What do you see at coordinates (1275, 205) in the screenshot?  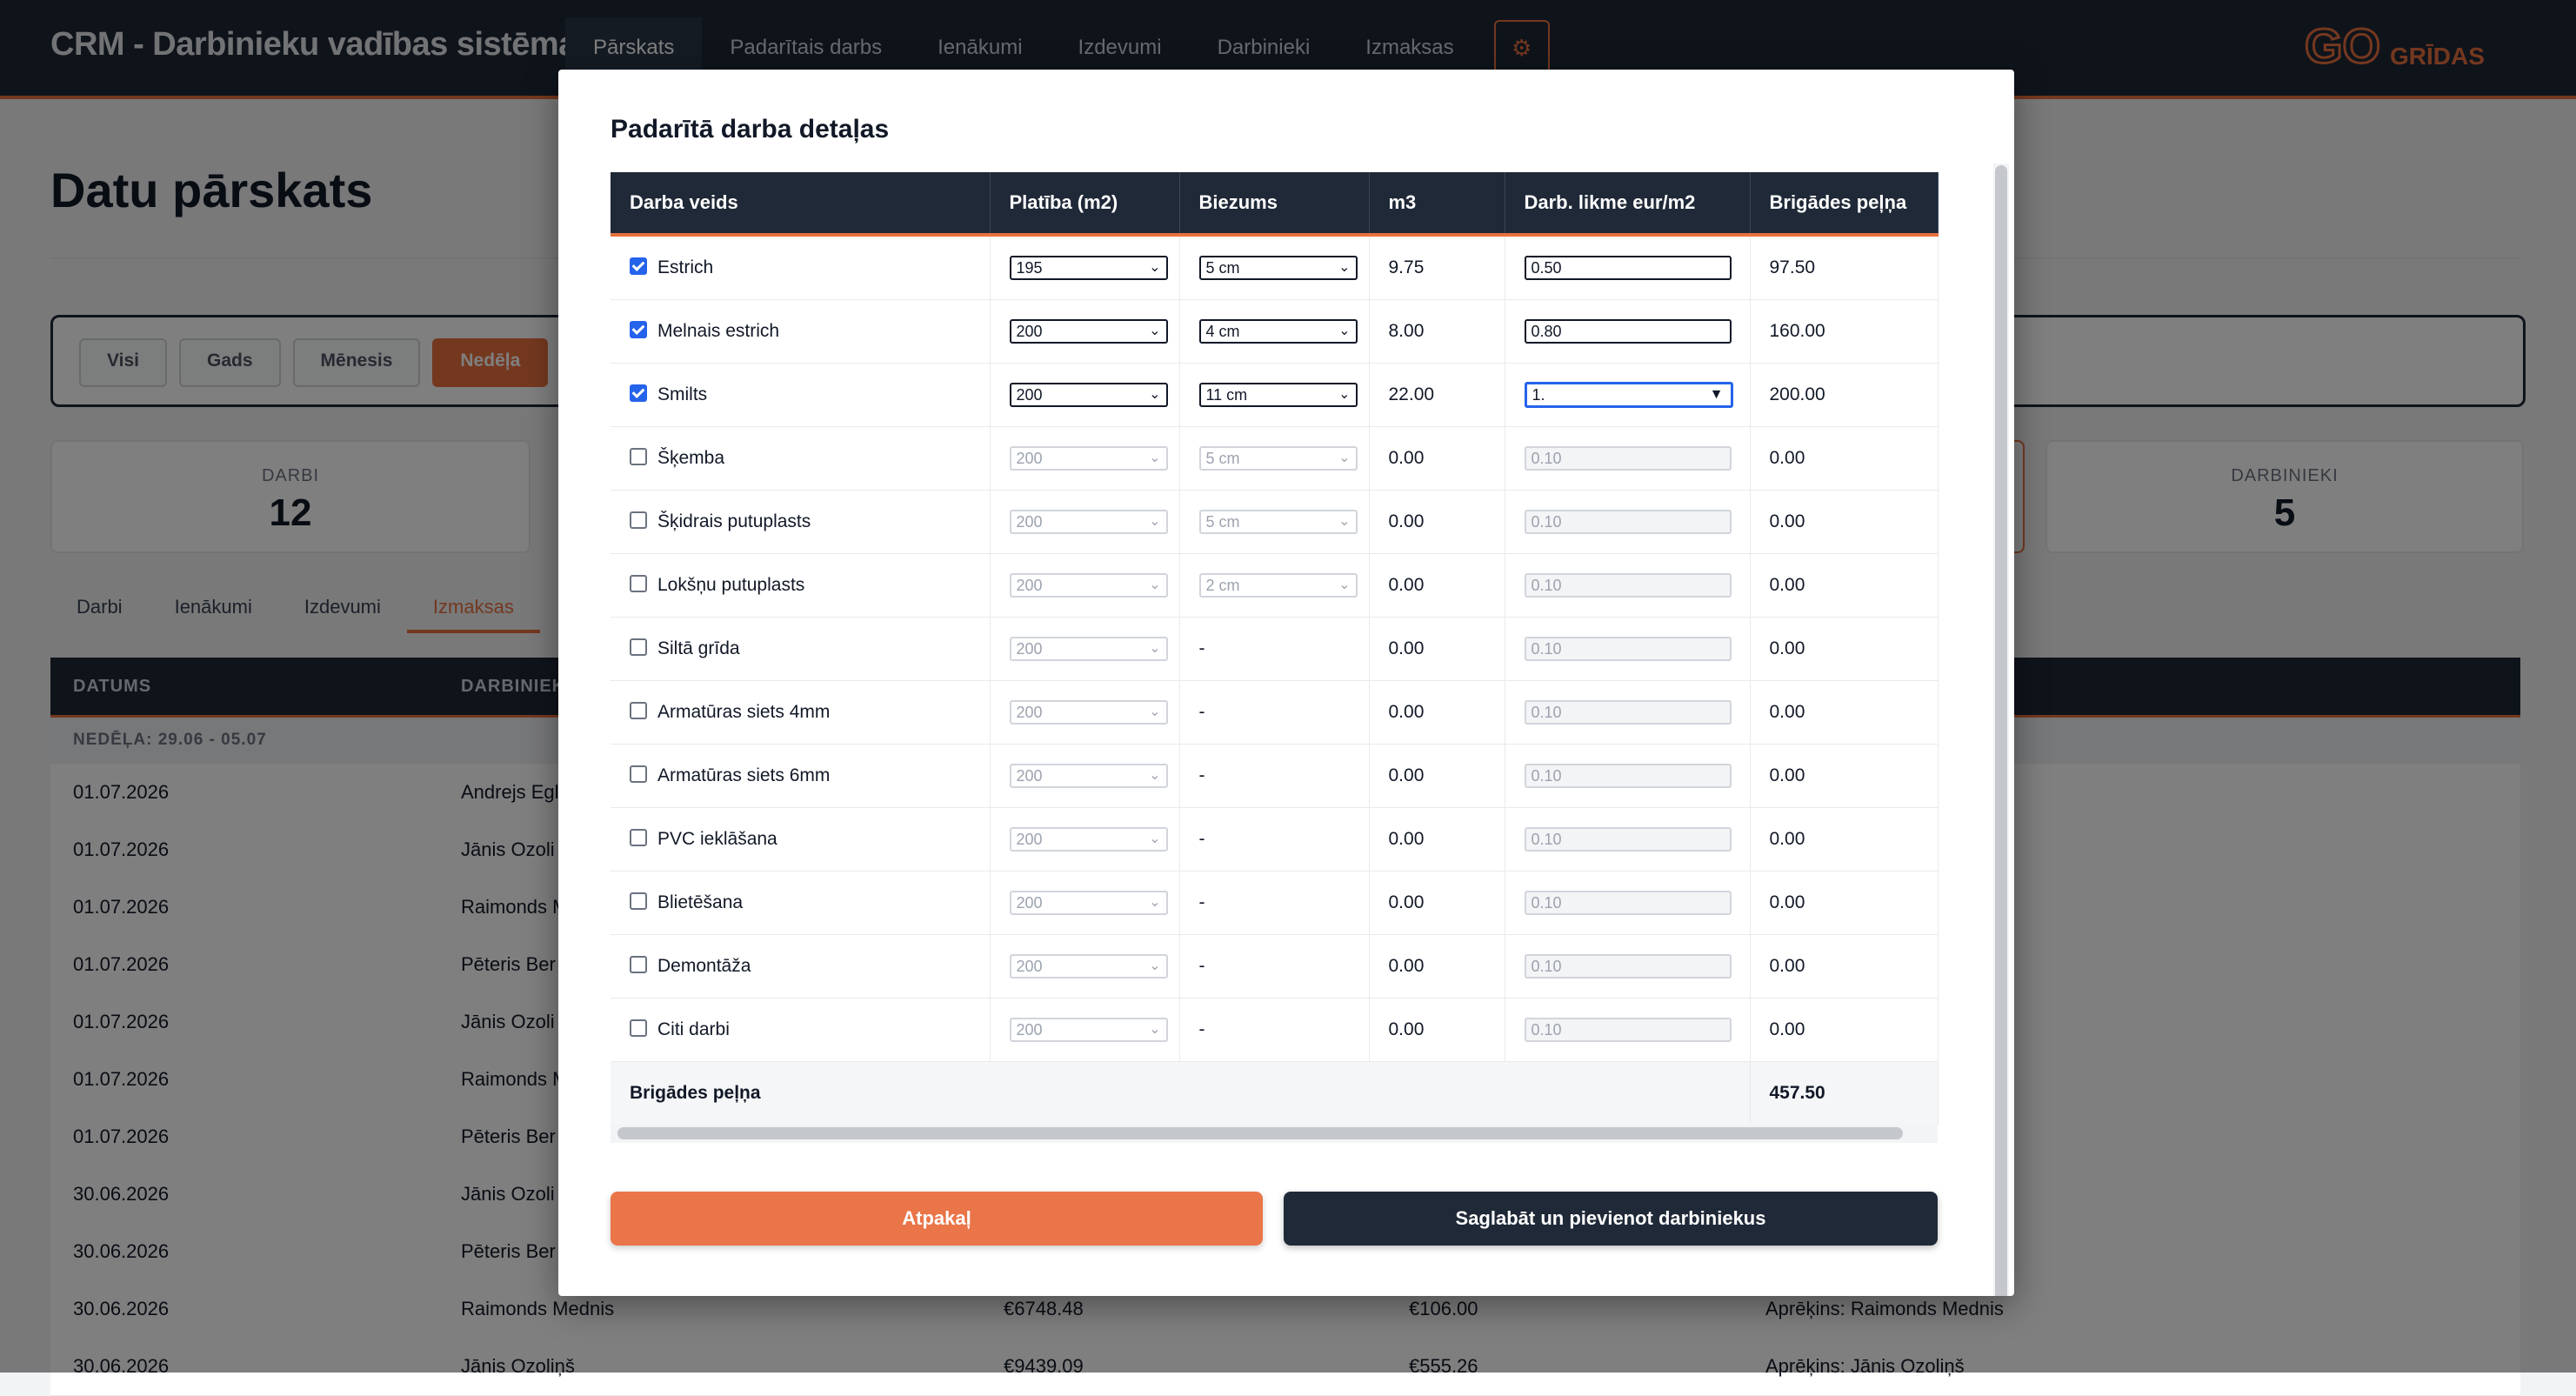 I see `column-header-thickness: Biezums` at bounding box center [1275, 205].